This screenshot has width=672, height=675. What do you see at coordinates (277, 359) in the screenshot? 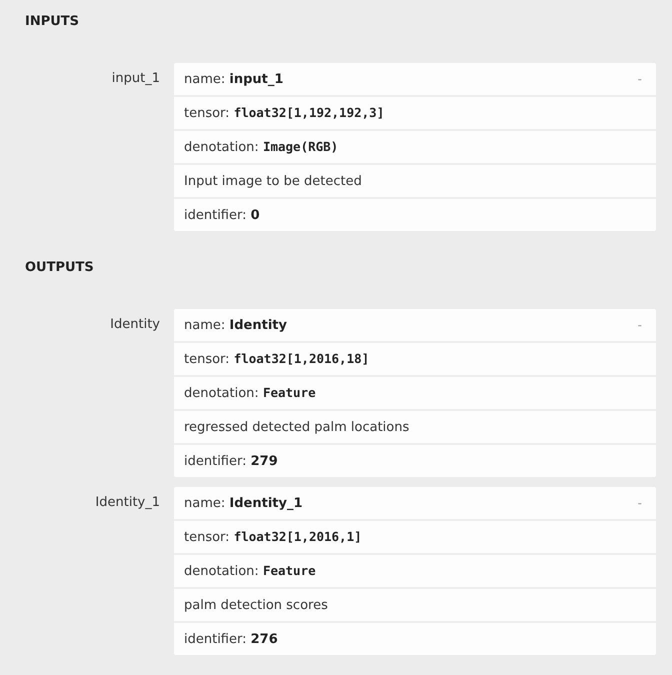
I see `property-text: tensor: float32[1,2016,18]` at bounding box center [277, 359].